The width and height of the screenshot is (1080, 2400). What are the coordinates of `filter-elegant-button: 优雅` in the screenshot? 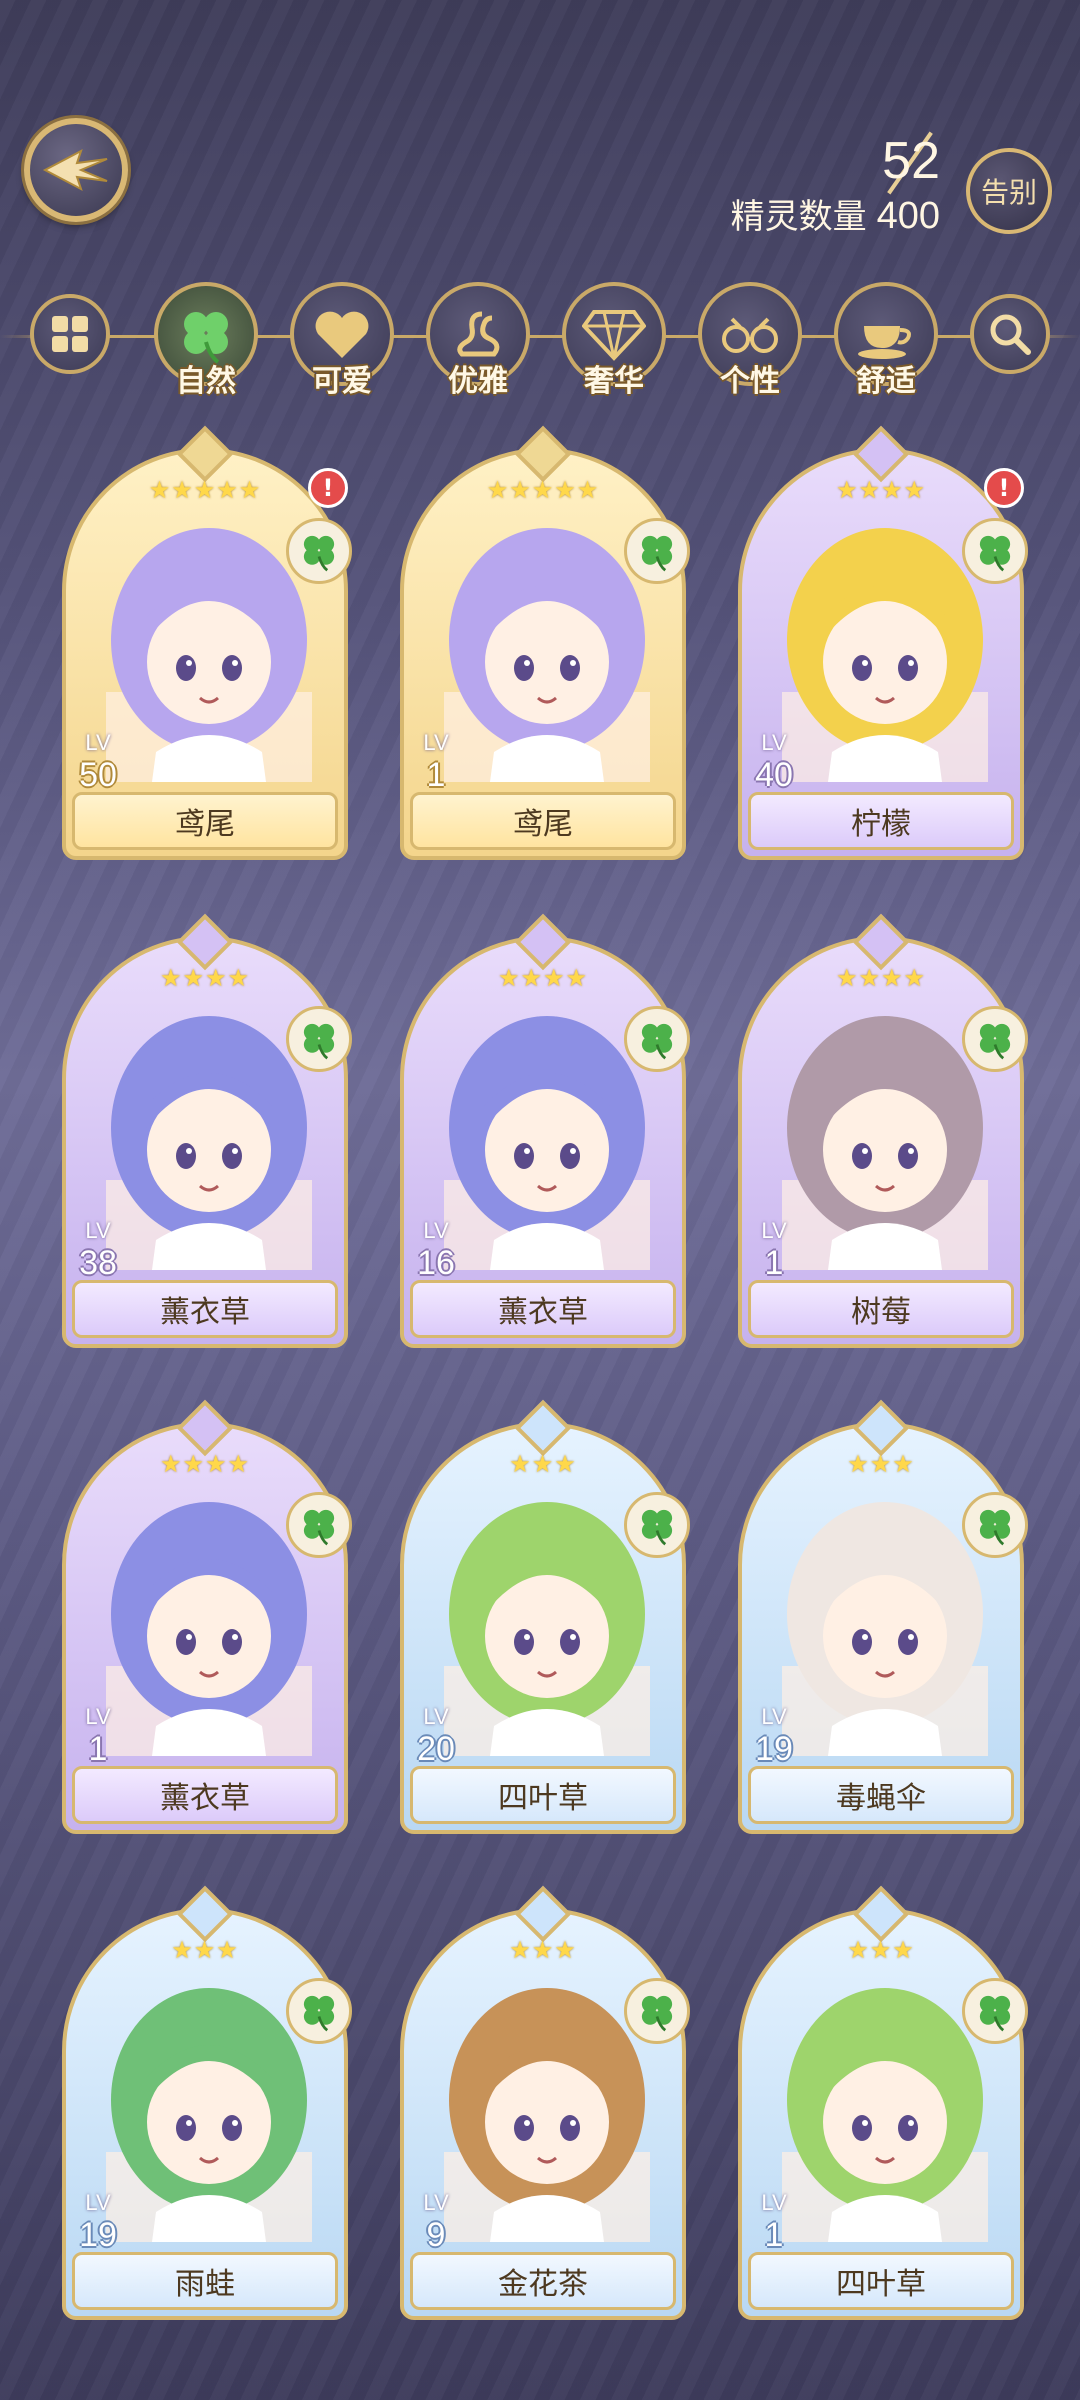 It's located at (478, 341).